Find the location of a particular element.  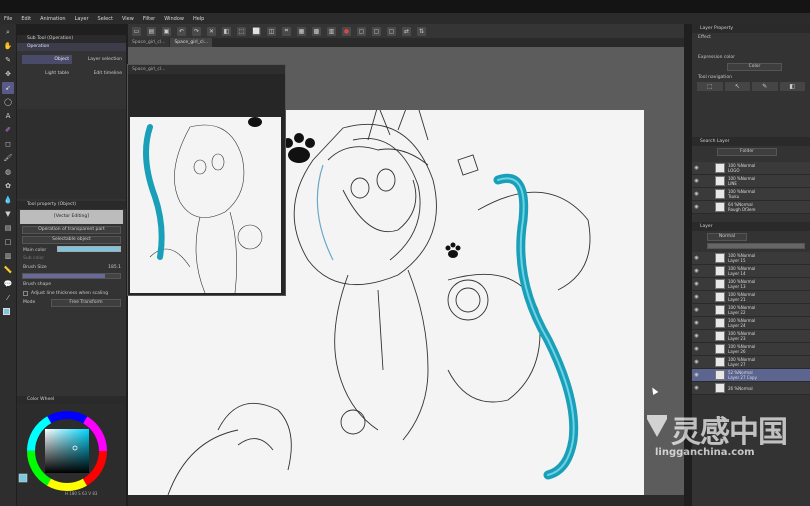

snap-special-icon: ▥ is located at coordinates (331, 31).